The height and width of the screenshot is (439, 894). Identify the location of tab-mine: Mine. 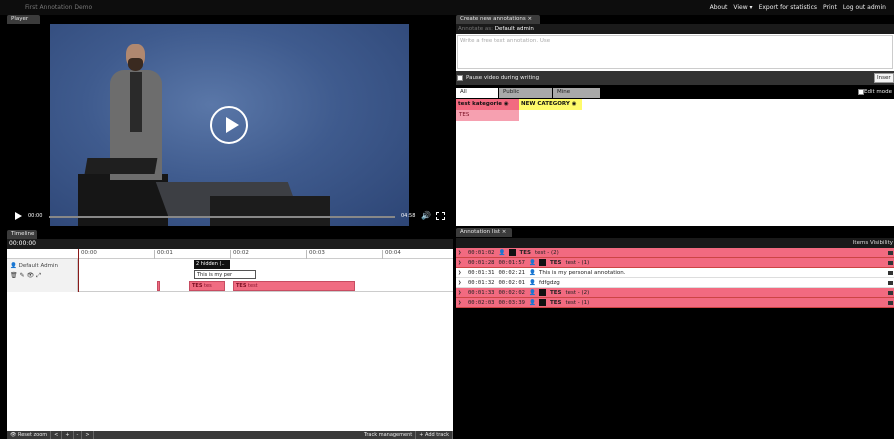
(576, 93).